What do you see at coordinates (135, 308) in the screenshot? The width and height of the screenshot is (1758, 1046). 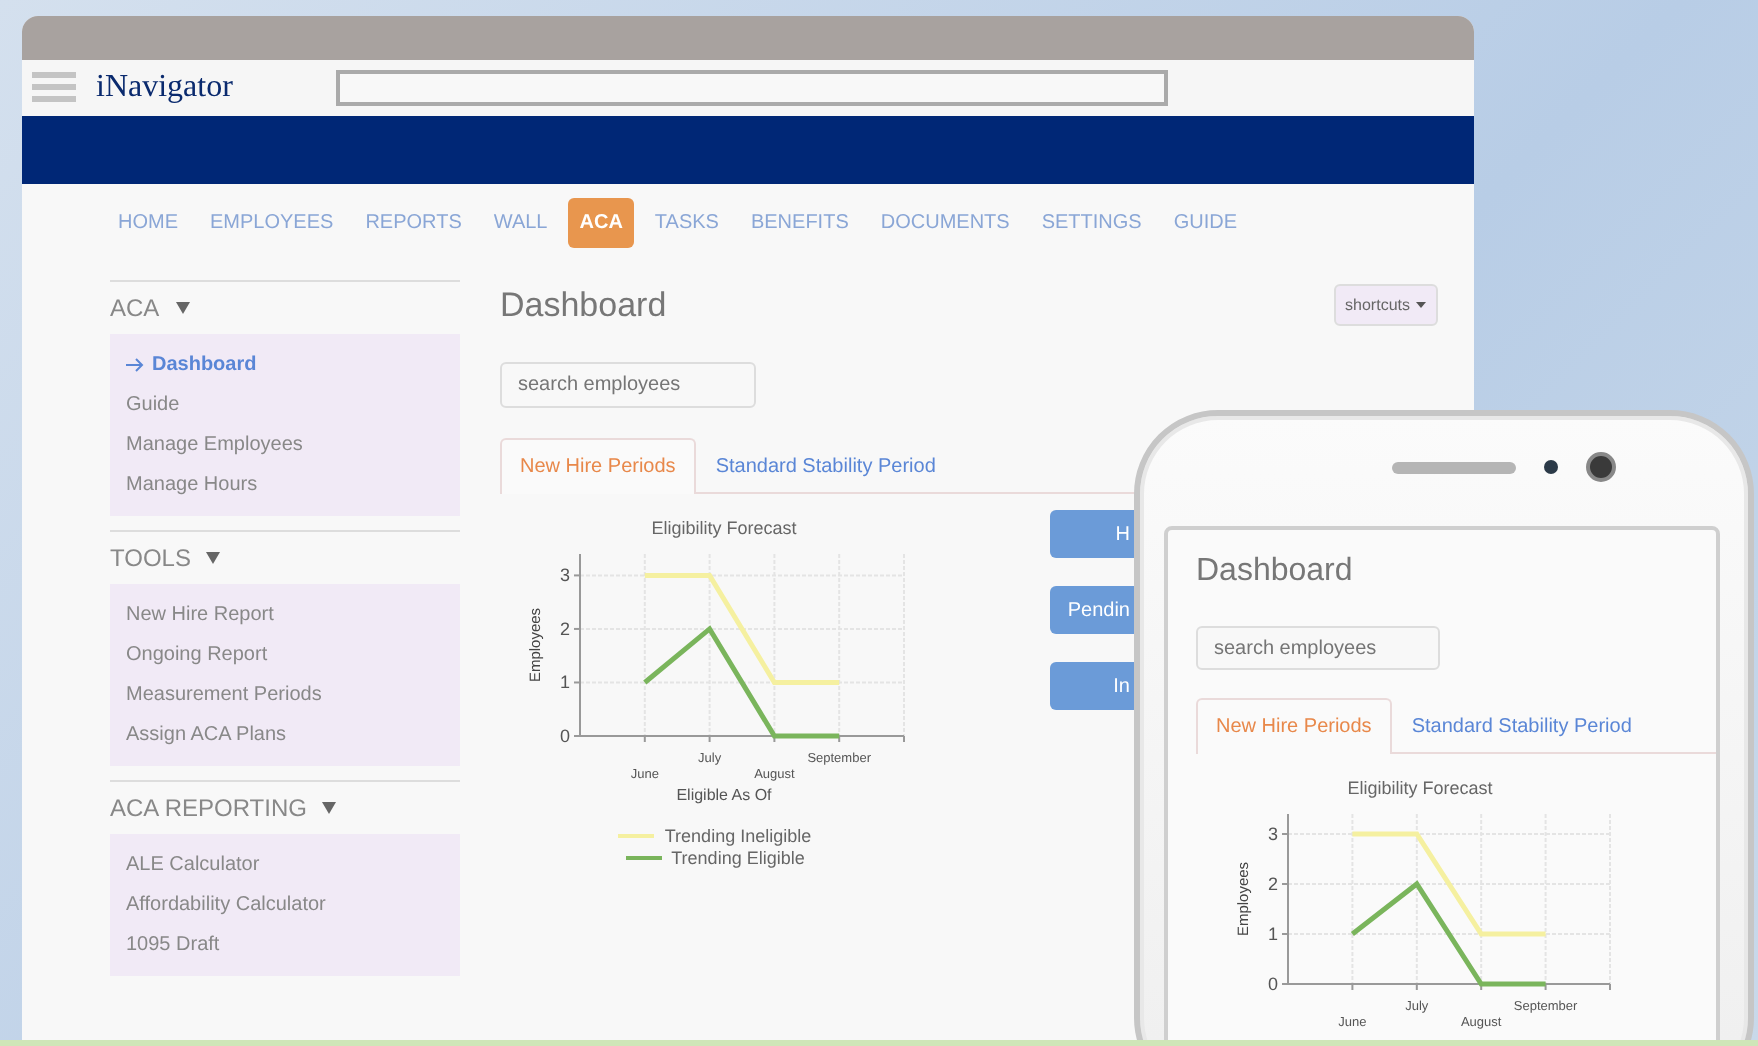 I see `section-heading: ACA` at bounding box center [135, 308].